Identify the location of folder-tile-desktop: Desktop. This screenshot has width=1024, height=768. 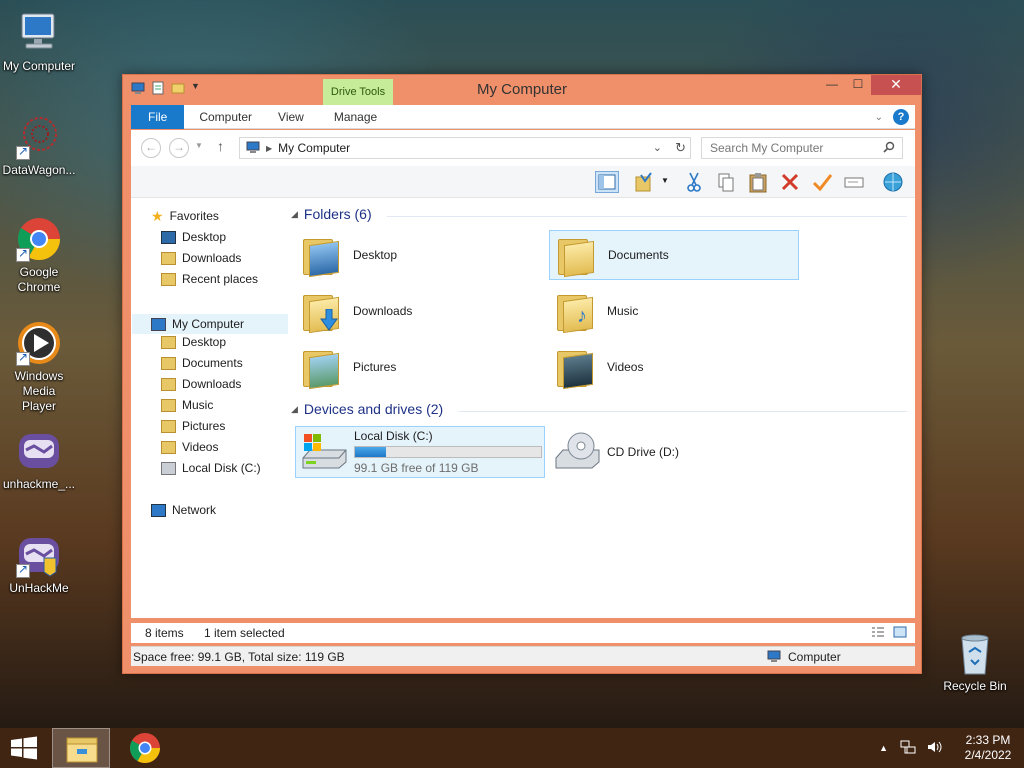
(420, 255).